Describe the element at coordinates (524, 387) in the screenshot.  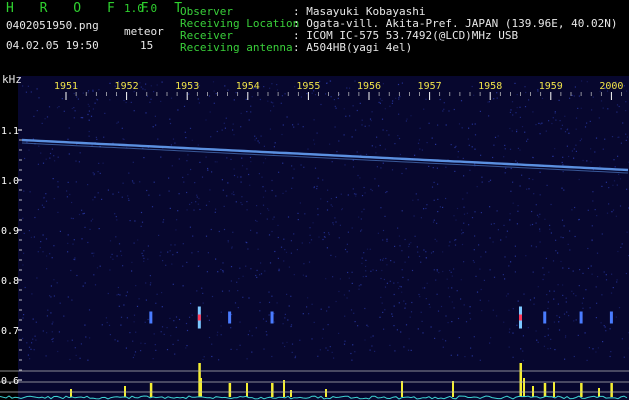
I see `detector-spike` at that location.